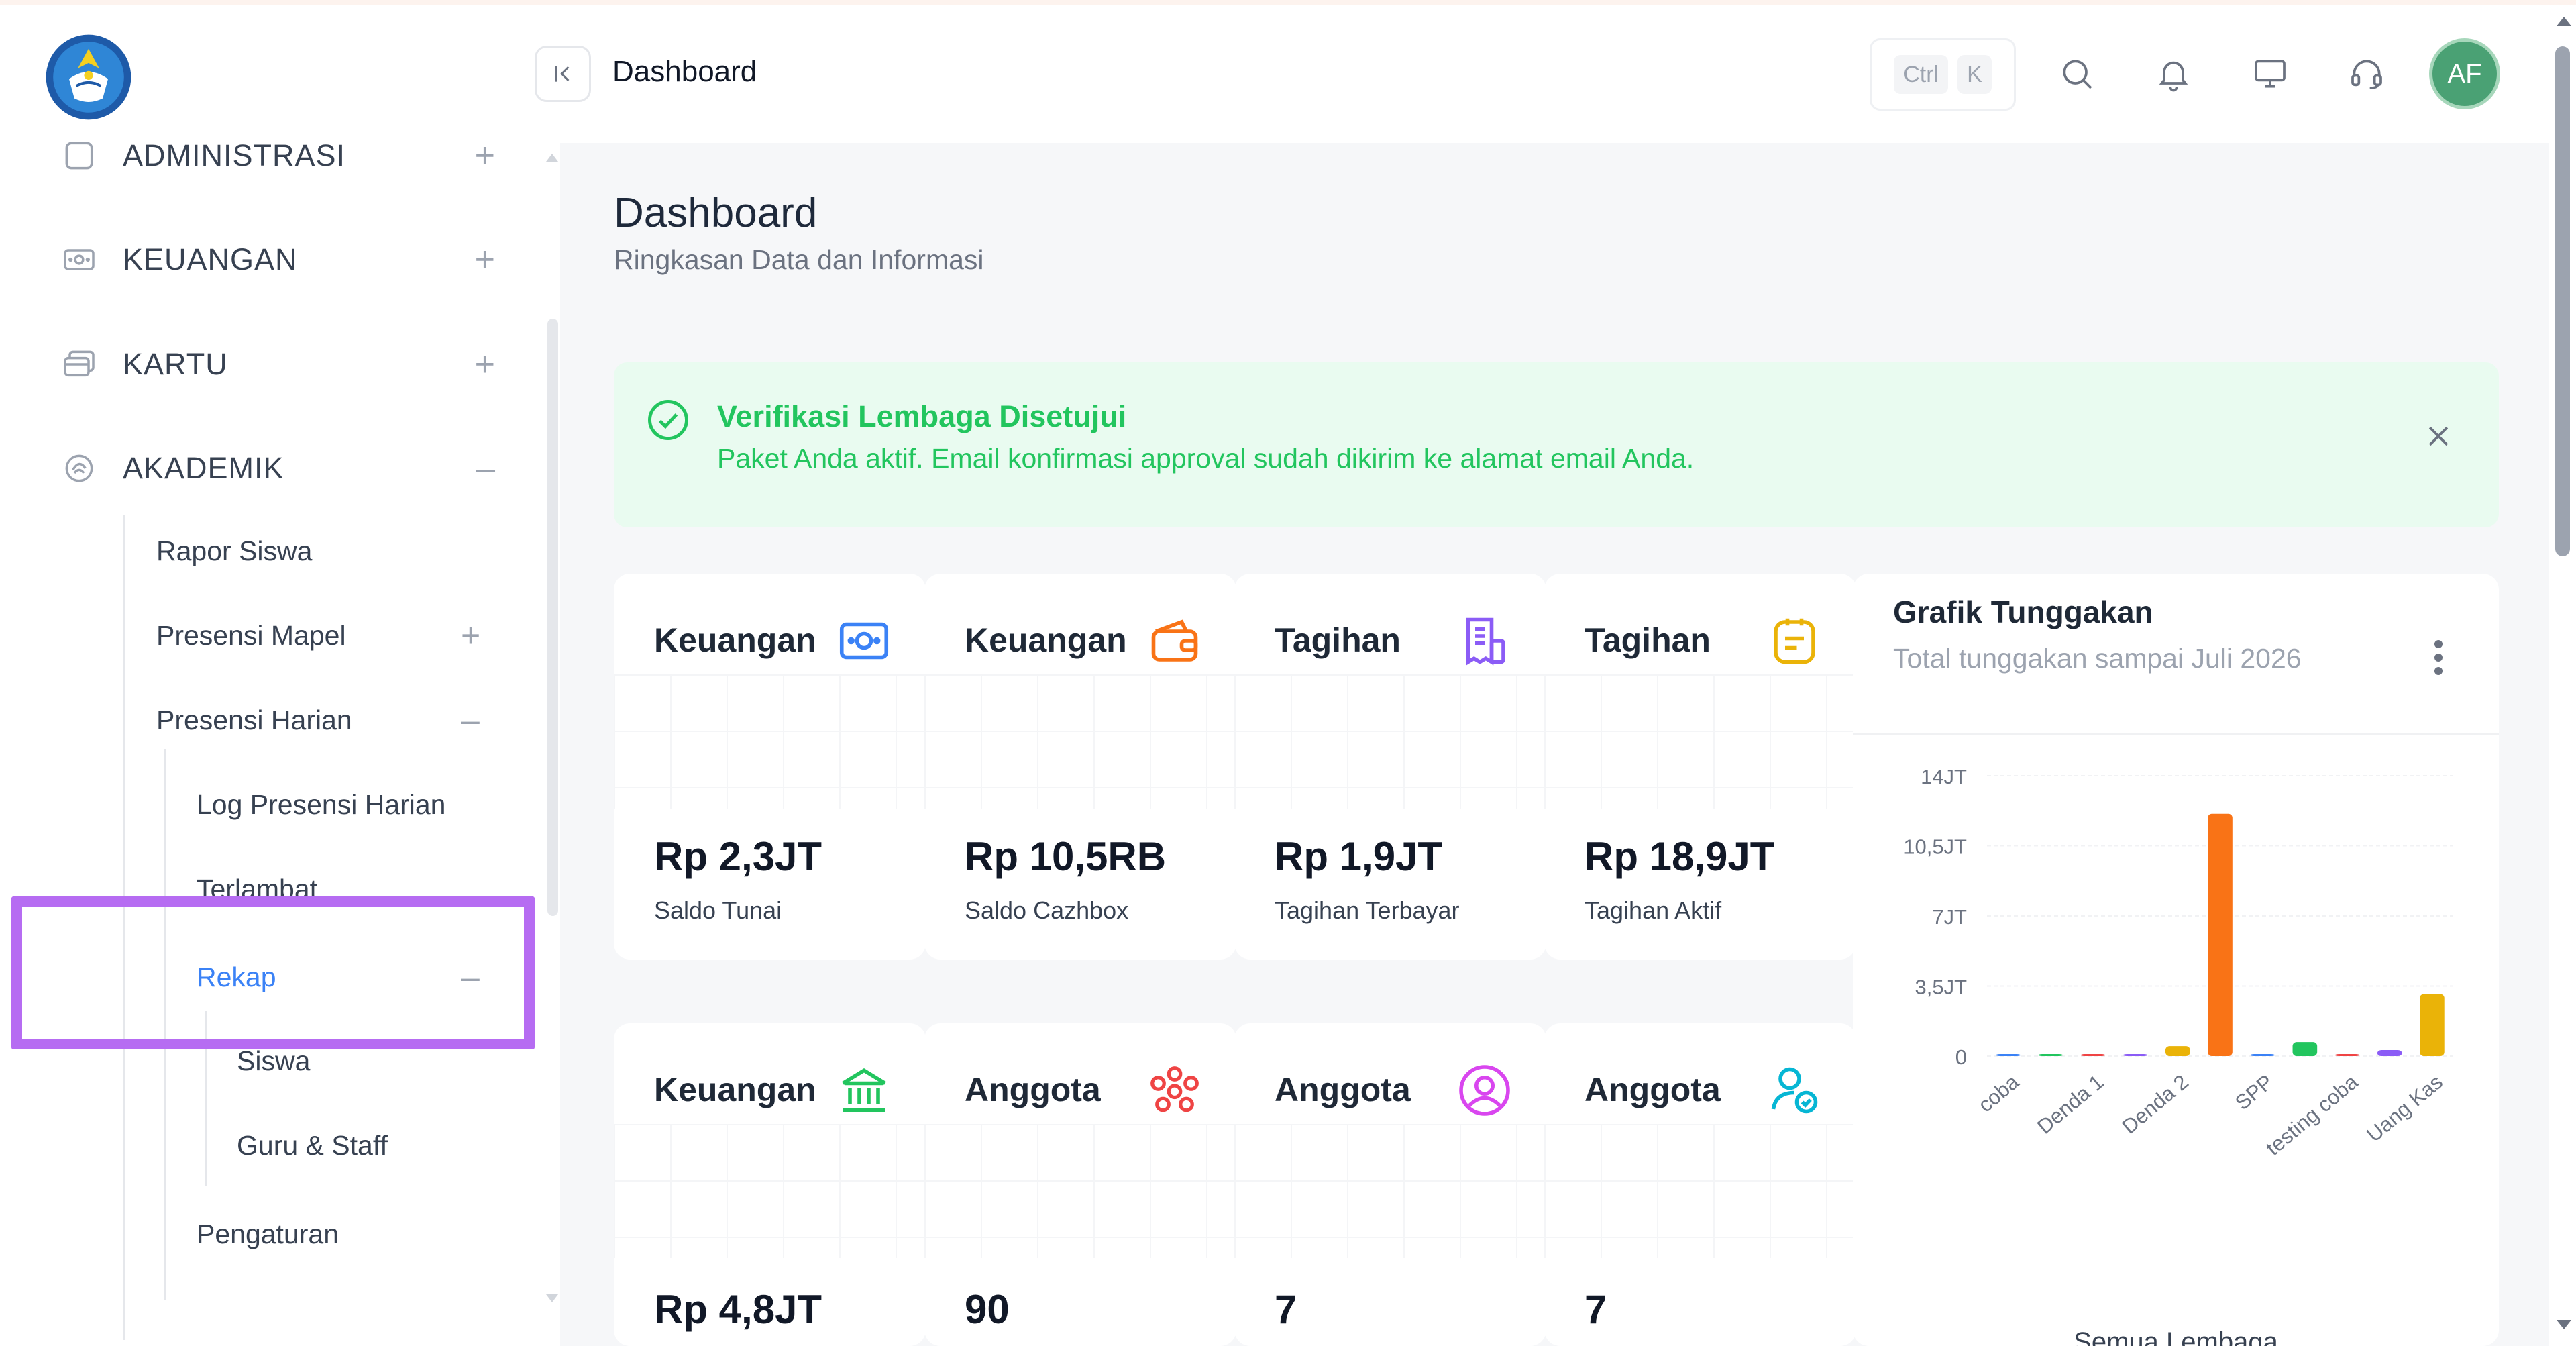 Image resolution: width=2576 pixels, height=1346 pixels. I want to click on stat-card: Tagihan Rp 1,9JT Tagihan Terbayar, so click(1390, 767).